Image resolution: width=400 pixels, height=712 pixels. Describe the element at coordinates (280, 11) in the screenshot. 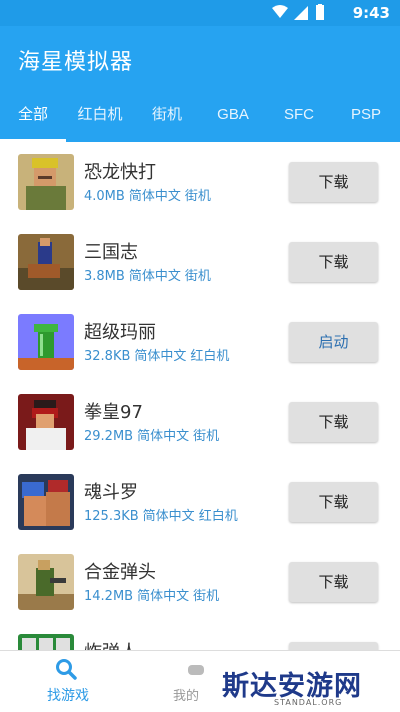

I see `wifi-icon` at that location.